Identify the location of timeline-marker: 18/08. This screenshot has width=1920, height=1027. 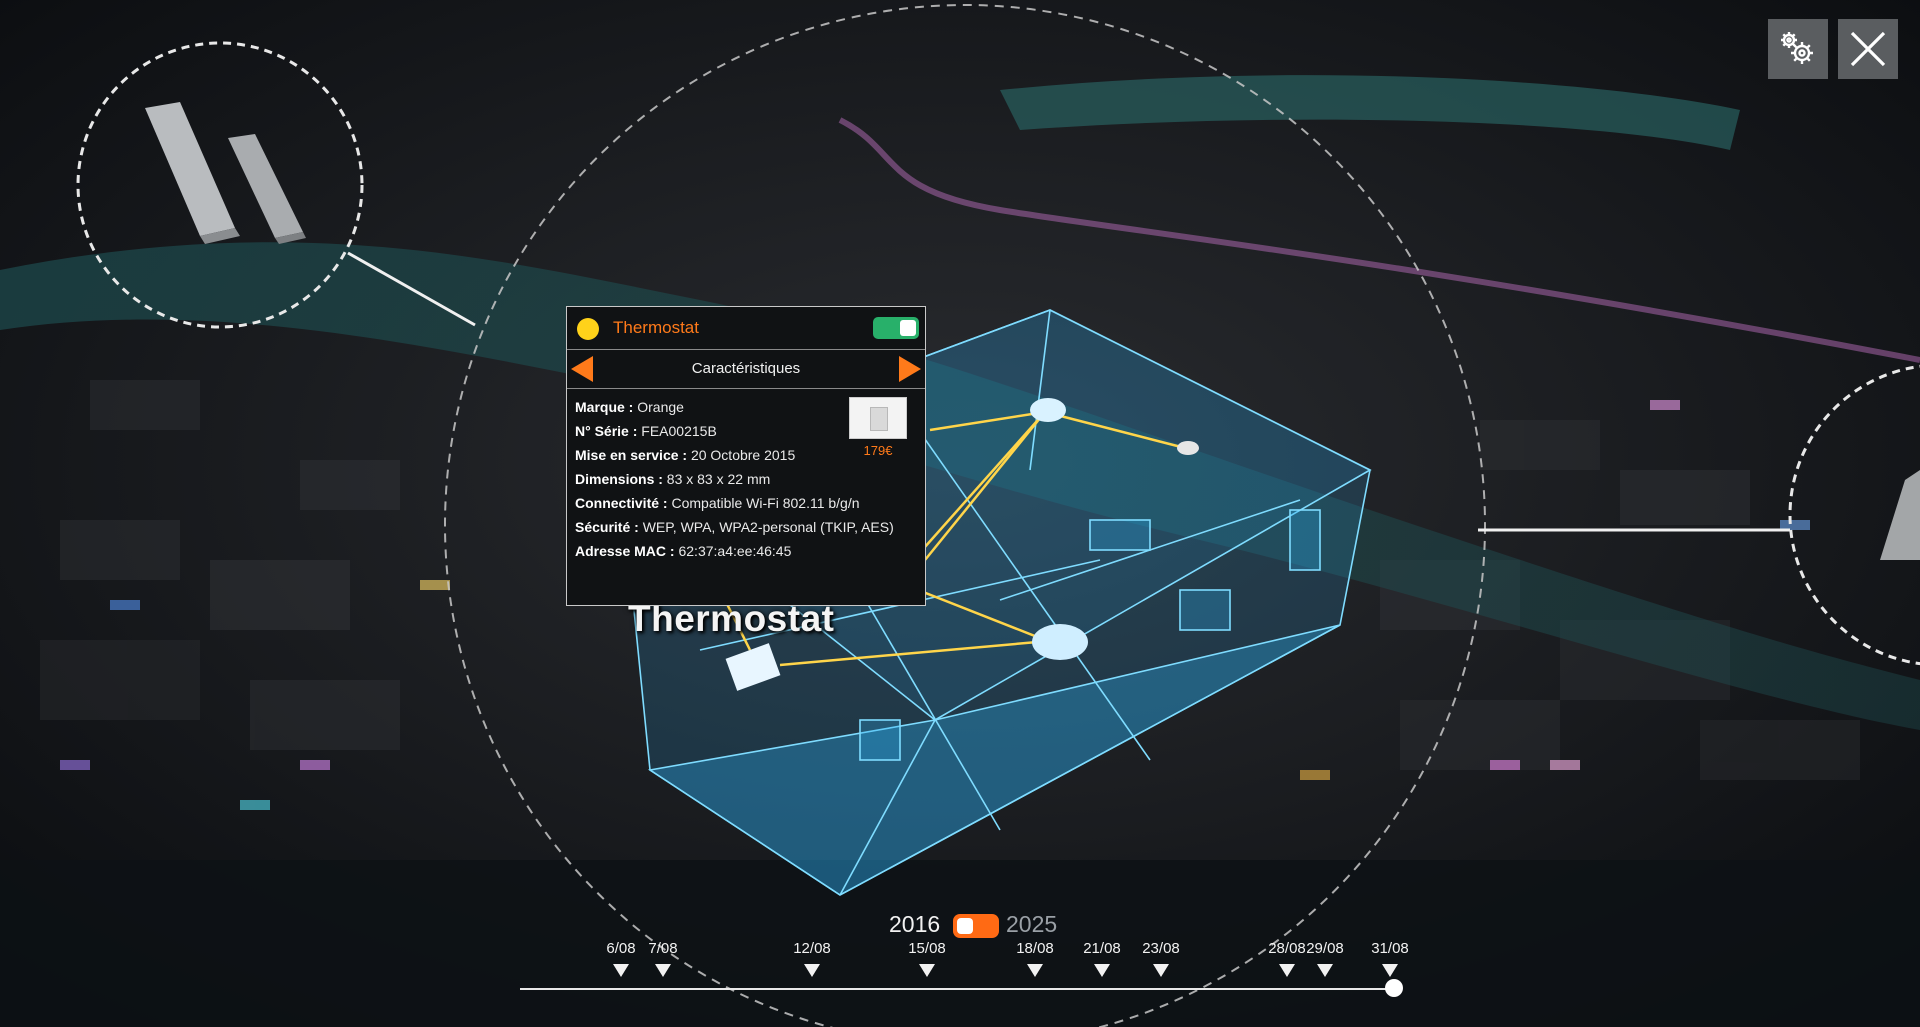
(1035, 958).